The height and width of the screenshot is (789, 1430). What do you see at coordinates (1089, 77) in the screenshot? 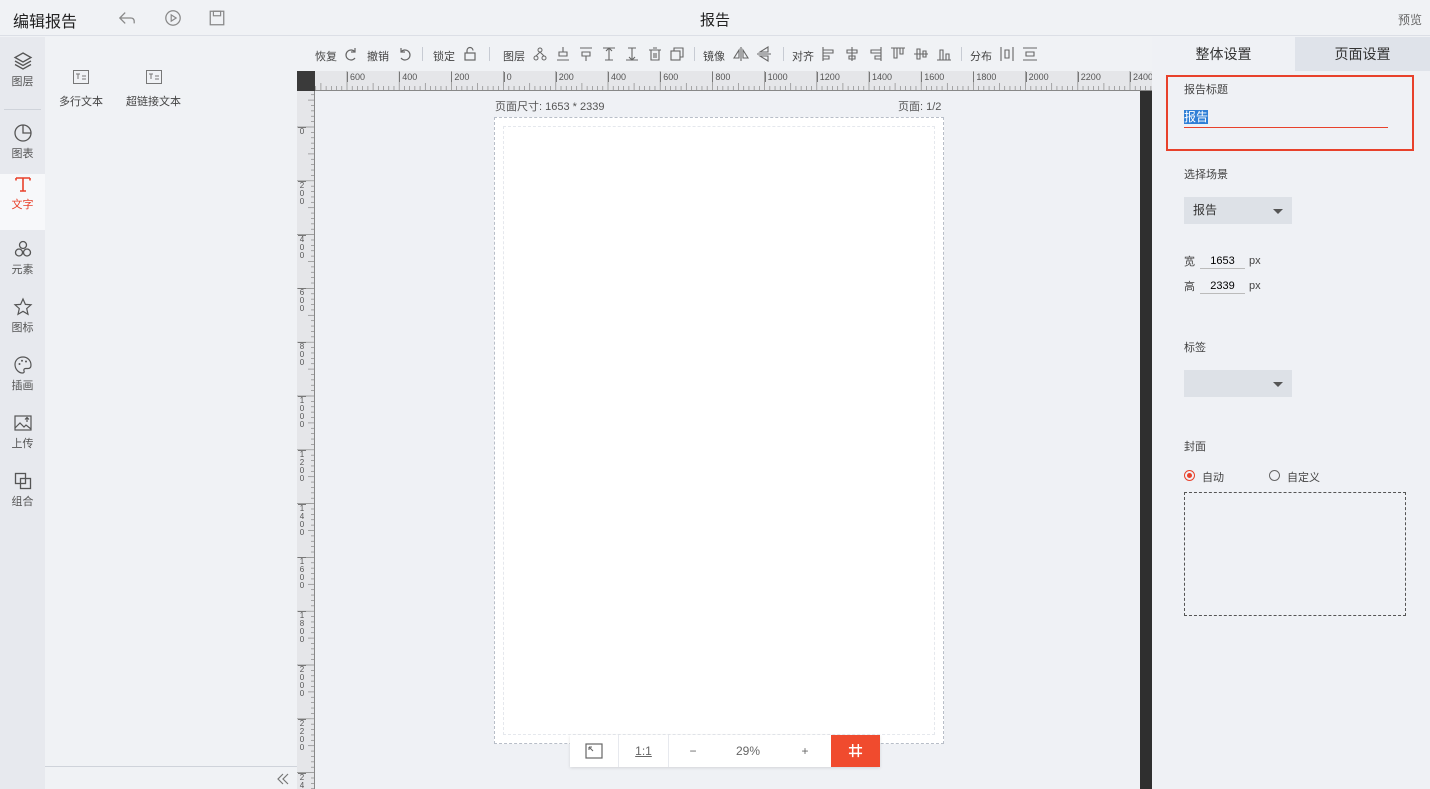
I see `ruler-label: 2200` at bounding box center [1089, 77].